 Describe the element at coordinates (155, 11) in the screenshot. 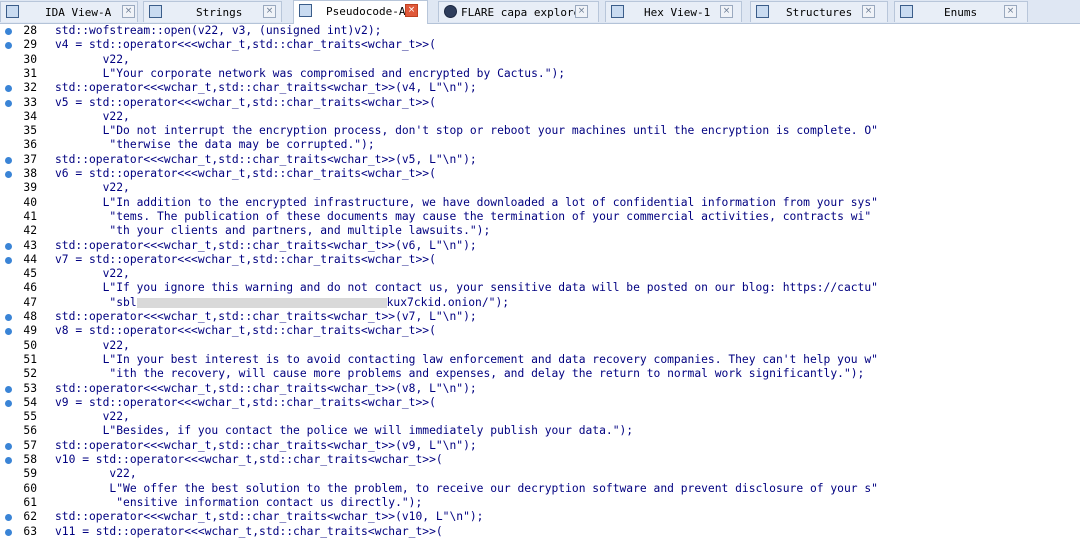

I see `strings-icon` at that location.